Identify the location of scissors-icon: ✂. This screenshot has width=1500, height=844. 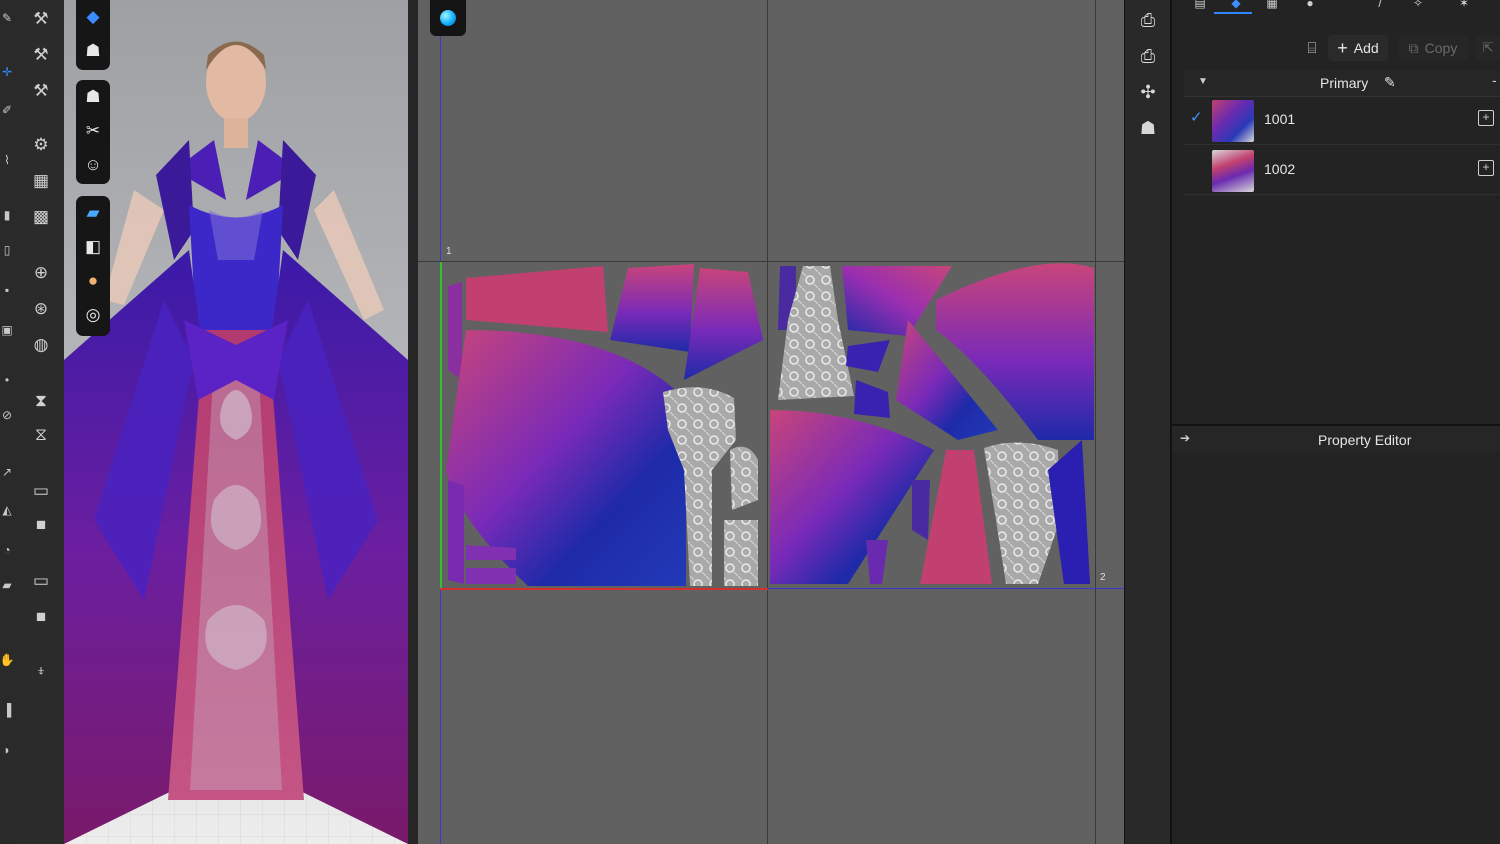
(93, 131).